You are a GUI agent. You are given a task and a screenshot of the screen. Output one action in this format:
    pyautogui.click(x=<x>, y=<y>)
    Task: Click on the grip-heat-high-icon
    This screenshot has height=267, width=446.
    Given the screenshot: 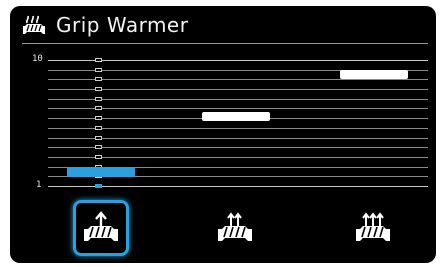 What is the action you would take?
    pyautogui.click(x=373, y=228)
    